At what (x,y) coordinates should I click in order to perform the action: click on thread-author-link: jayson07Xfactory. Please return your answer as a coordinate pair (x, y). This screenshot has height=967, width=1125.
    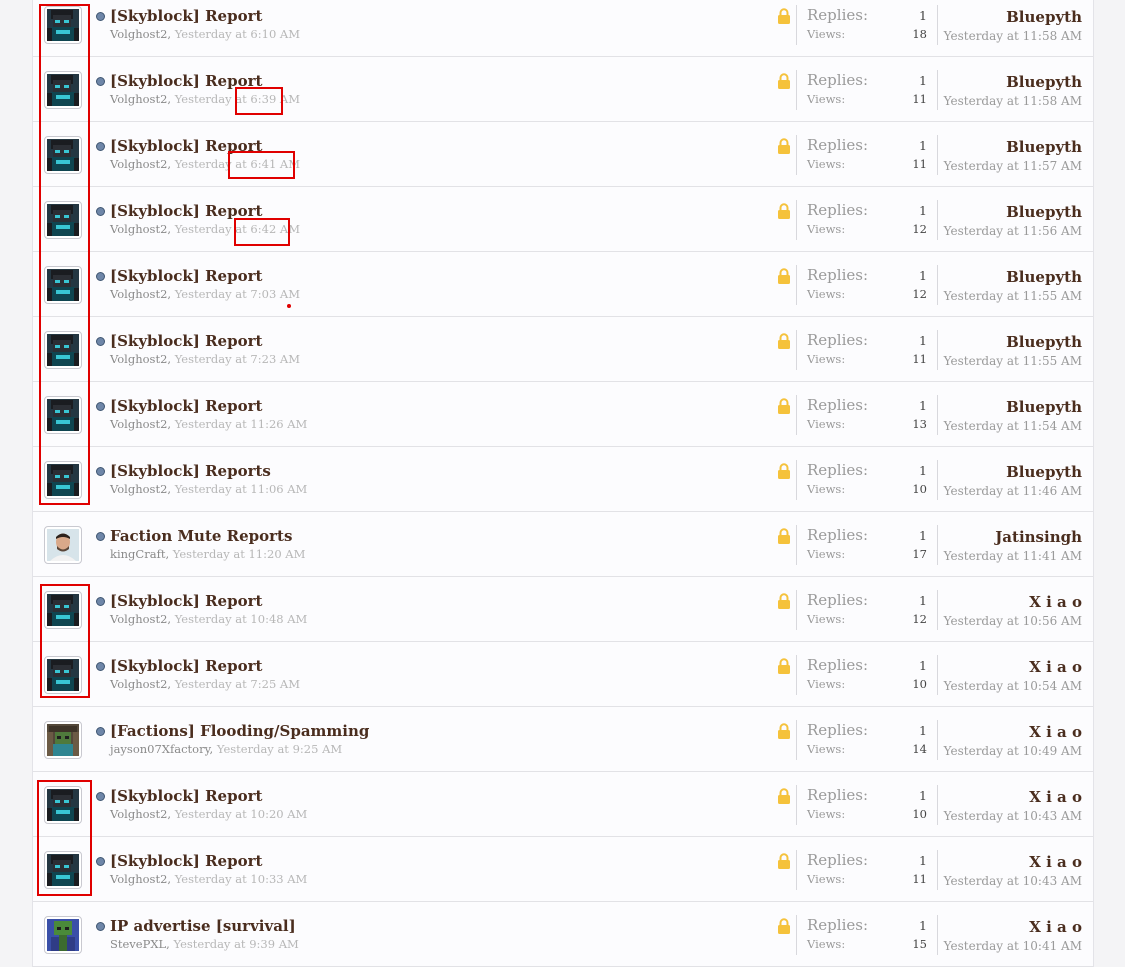
    Looking at the image, I should click on (160, 749).